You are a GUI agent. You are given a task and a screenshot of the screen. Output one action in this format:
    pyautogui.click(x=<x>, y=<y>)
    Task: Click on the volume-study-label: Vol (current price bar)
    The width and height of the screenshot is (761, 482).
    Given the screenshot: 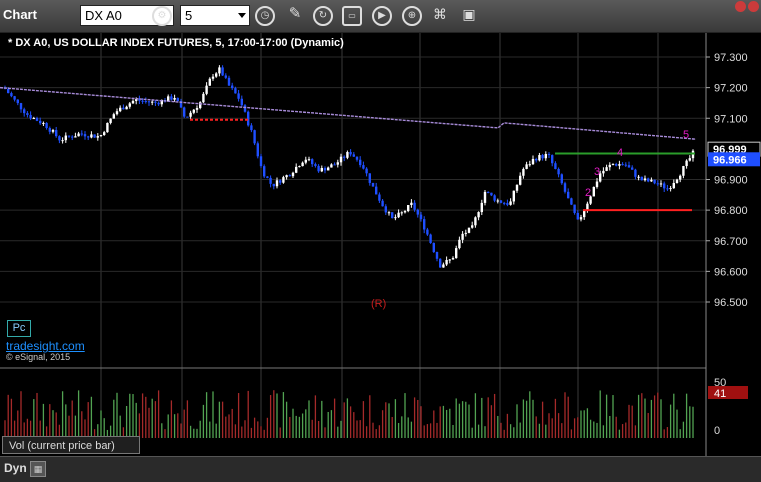 What is the action you would take?
    pyautogui.click(x=71, y=445)
    